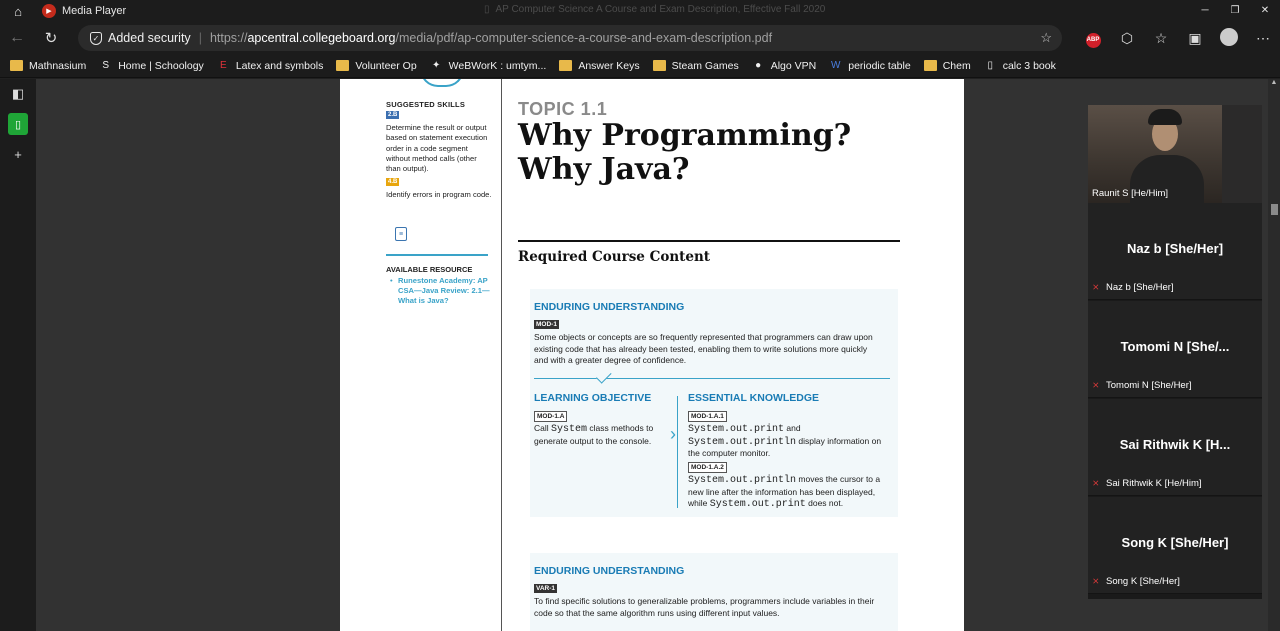 Image resolution: width=1280 pixels, height=631 pixels. I want to click on scrollbar: ▲, so click(1274, 355).